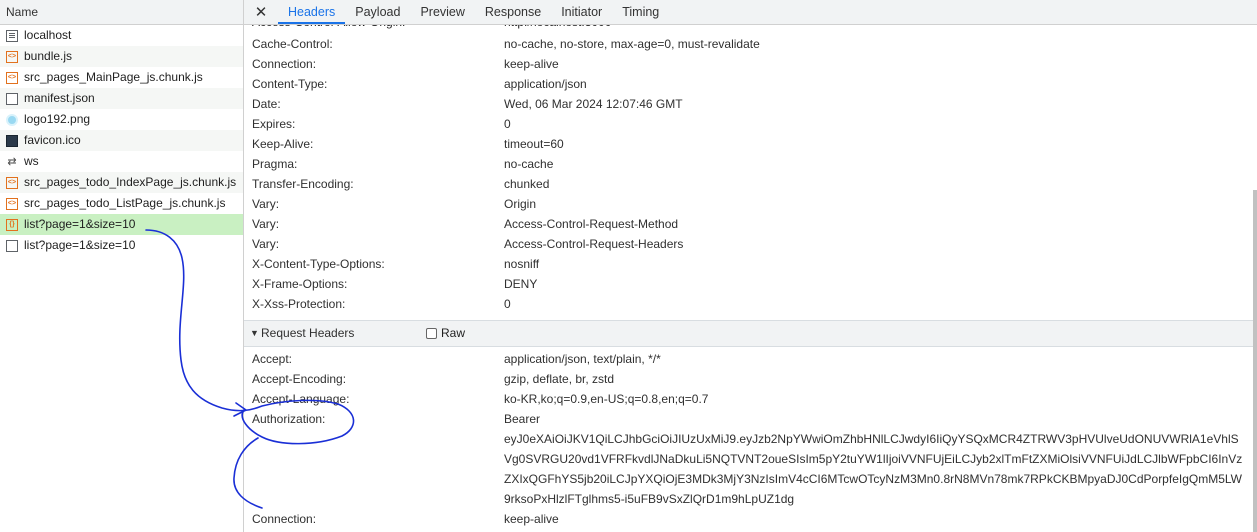  Describe the element at coordinates (594, 244) in the screenshot. I see `header-value: Access-Control-Request-Headers` at that location.